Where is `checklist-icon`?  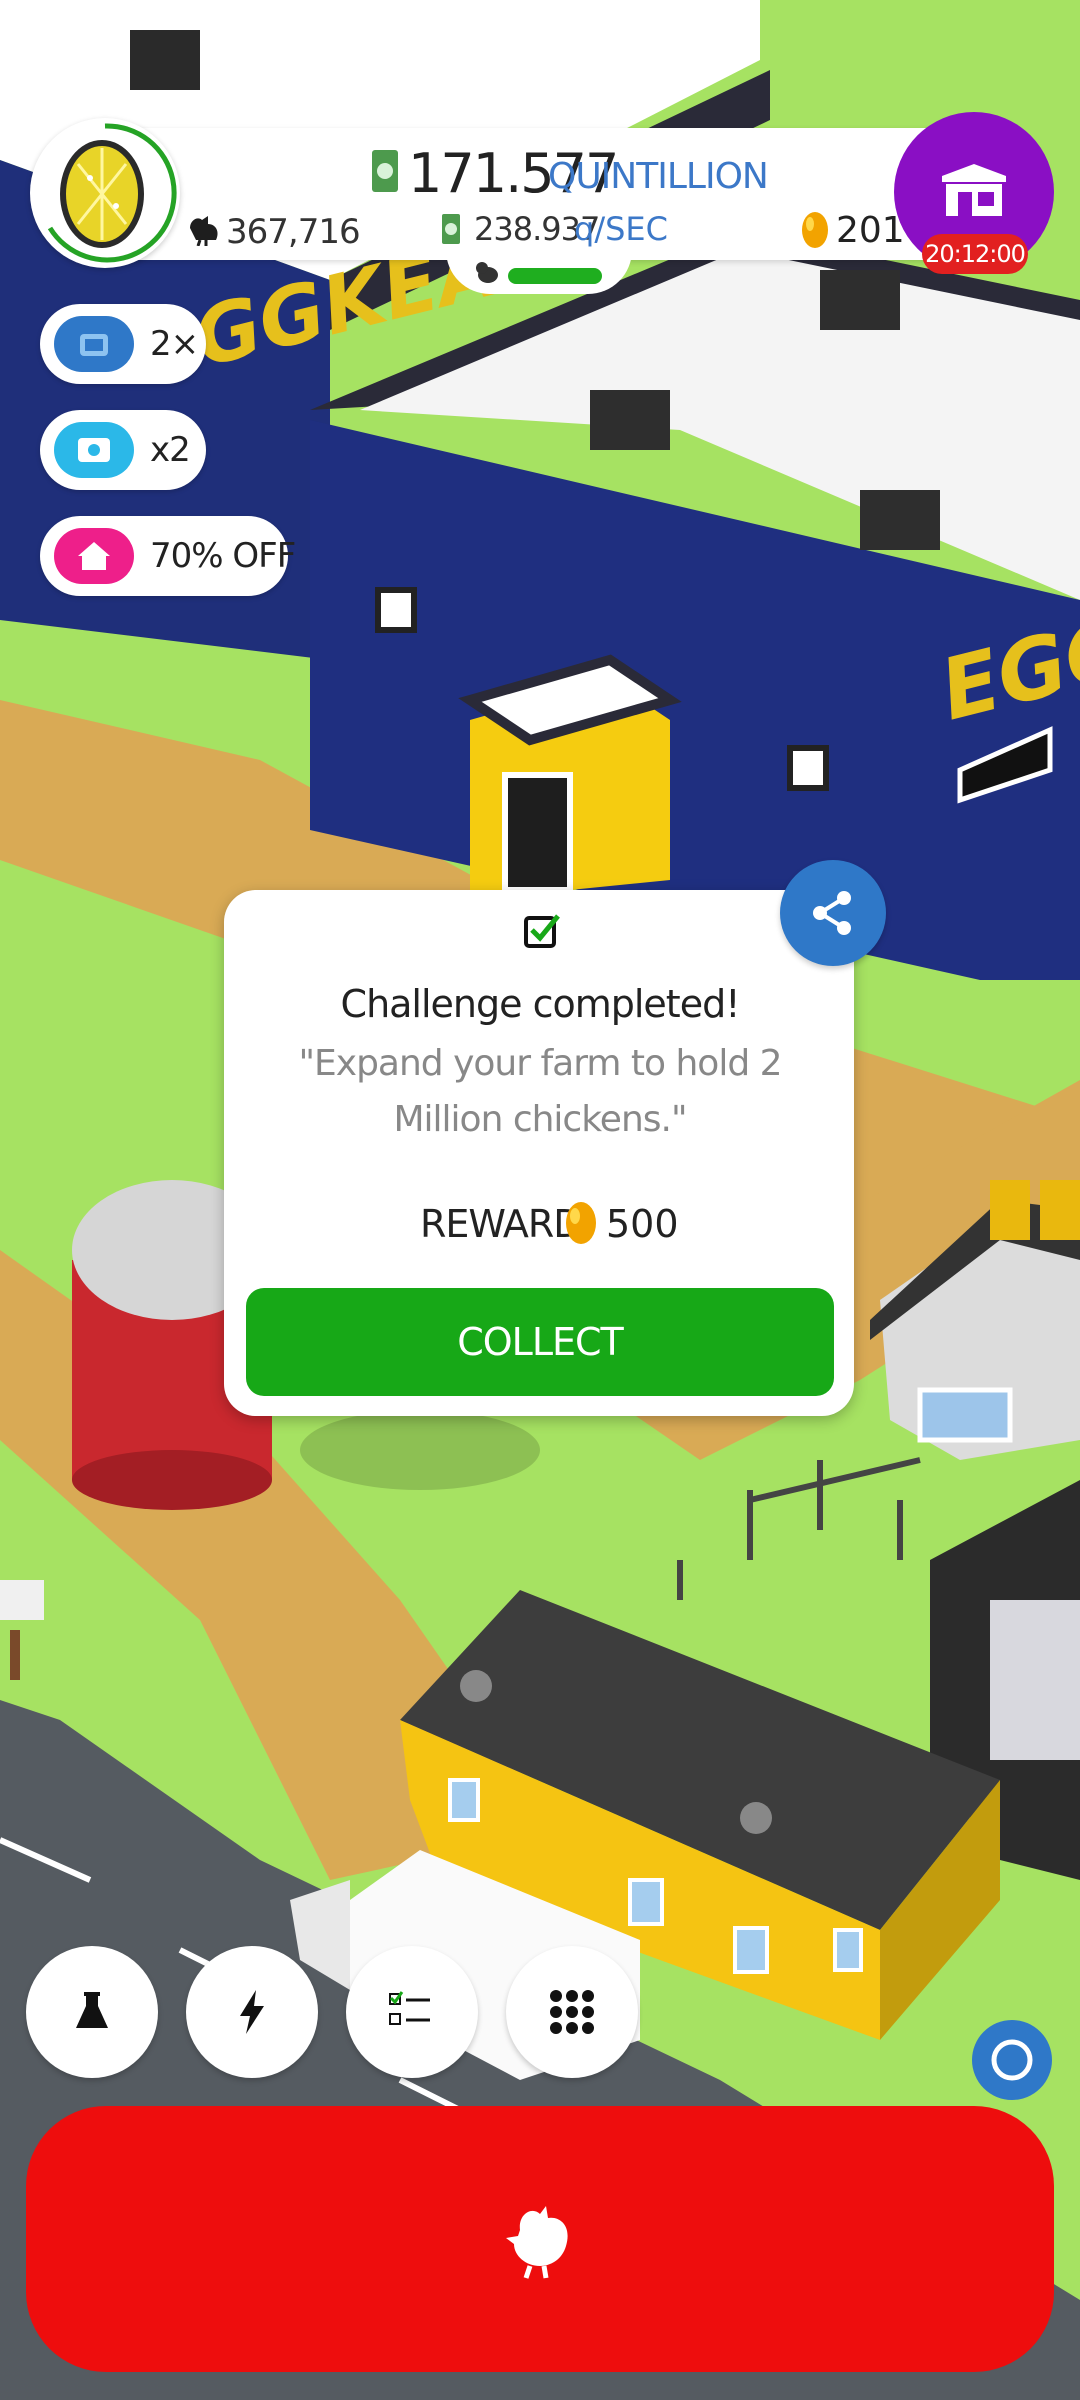 checklist-icon is located at coordinates (409, 2008).